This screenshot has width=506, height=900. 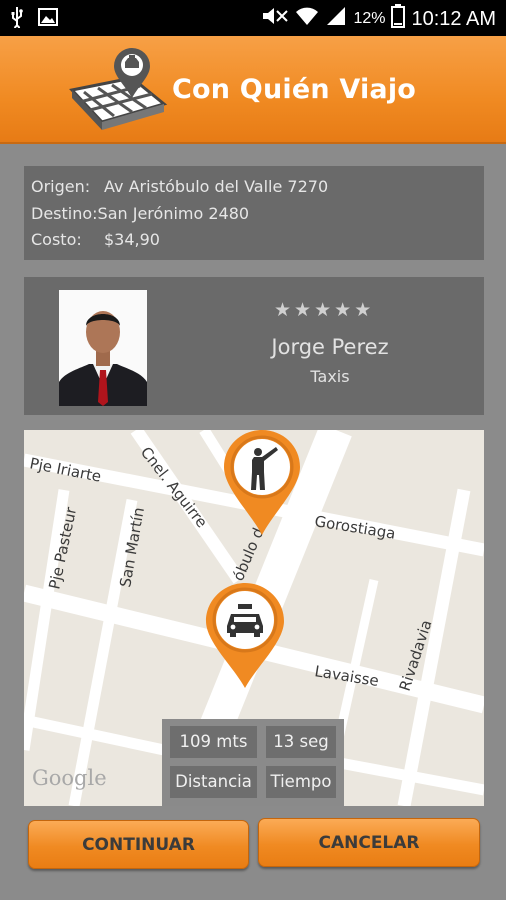 I want to click on driver-name: Jorge Perez, so click(x=330, y=347).